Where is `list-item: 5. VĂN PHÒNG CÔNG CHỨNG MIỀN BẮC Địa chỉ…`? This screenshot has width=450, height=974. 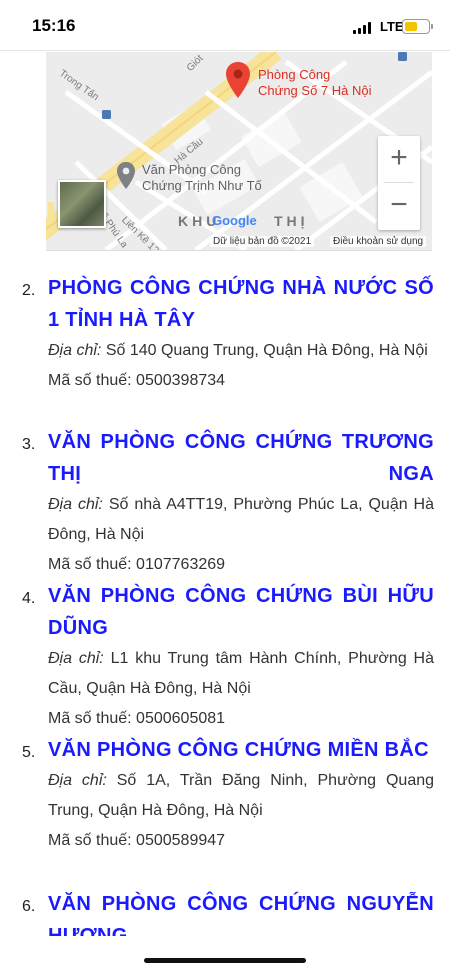 list-item: 5. VĂN PHÒNG CÔNG CHỨNG MIỀN BẮC Địa chỉ… is located at coordinates (227, 811).